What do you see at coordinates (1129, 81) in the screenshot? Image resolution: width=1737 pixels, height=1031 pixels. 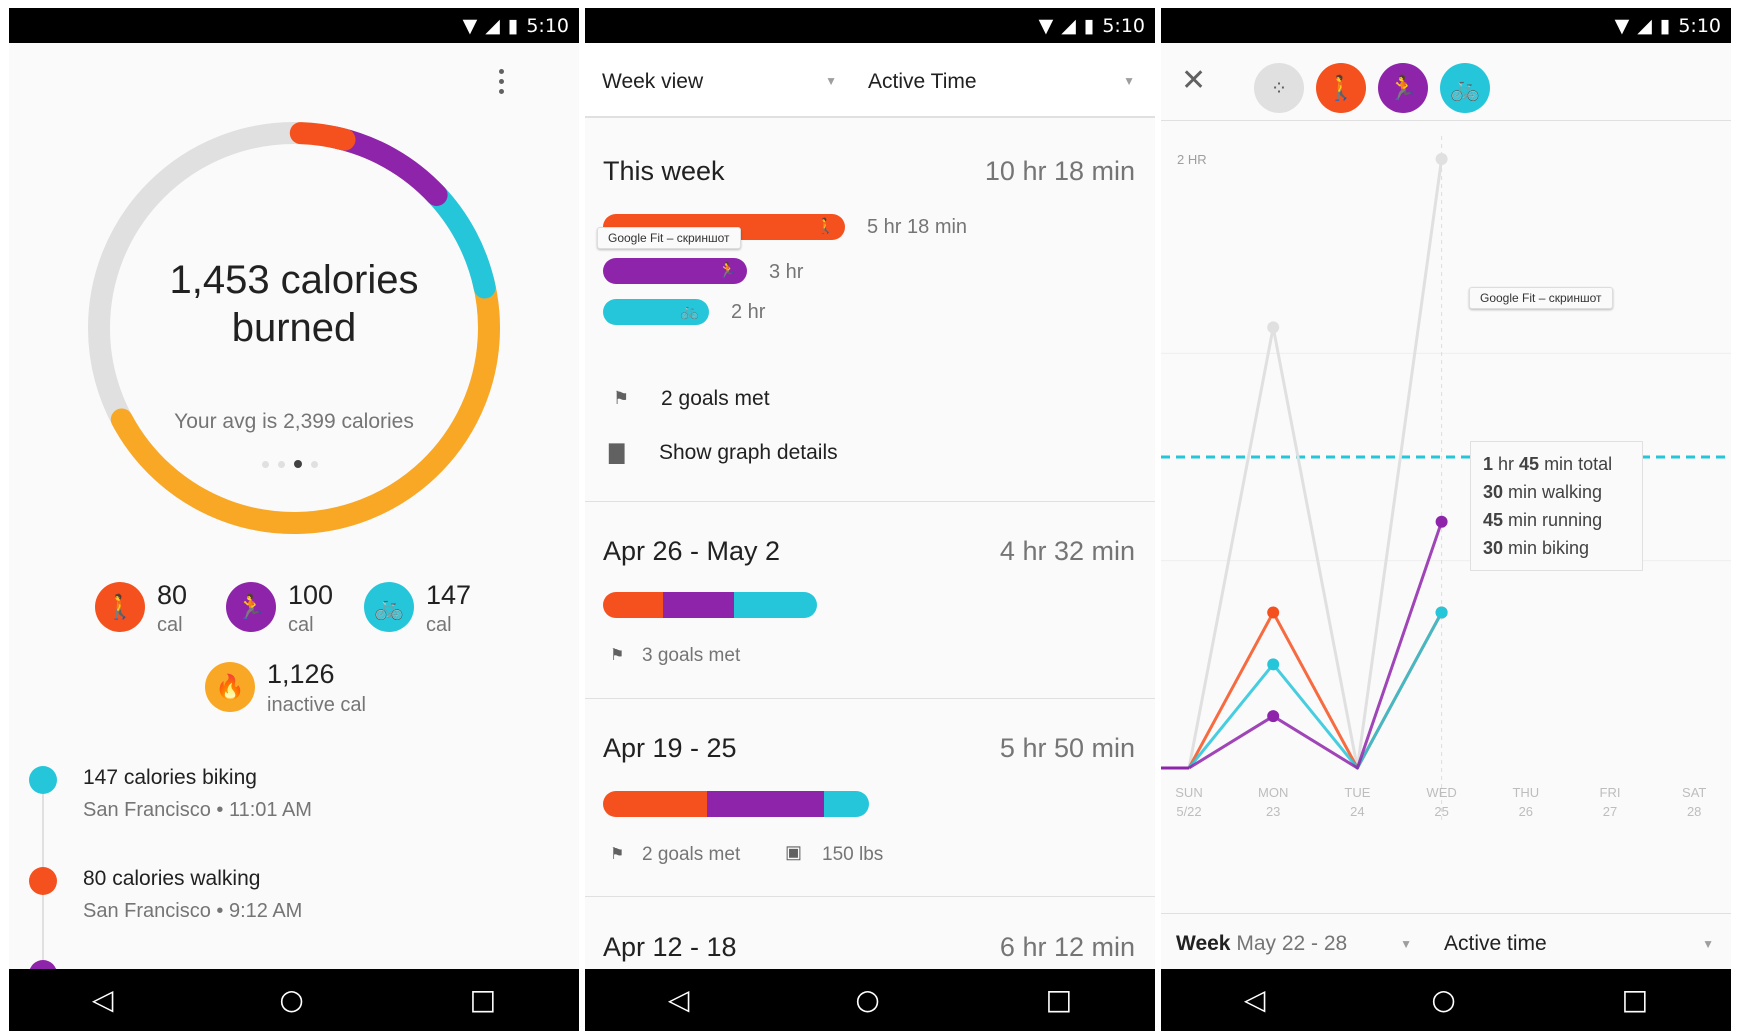 I see `chevron-down-icon: ▼` at bounding box center [1129, 81].